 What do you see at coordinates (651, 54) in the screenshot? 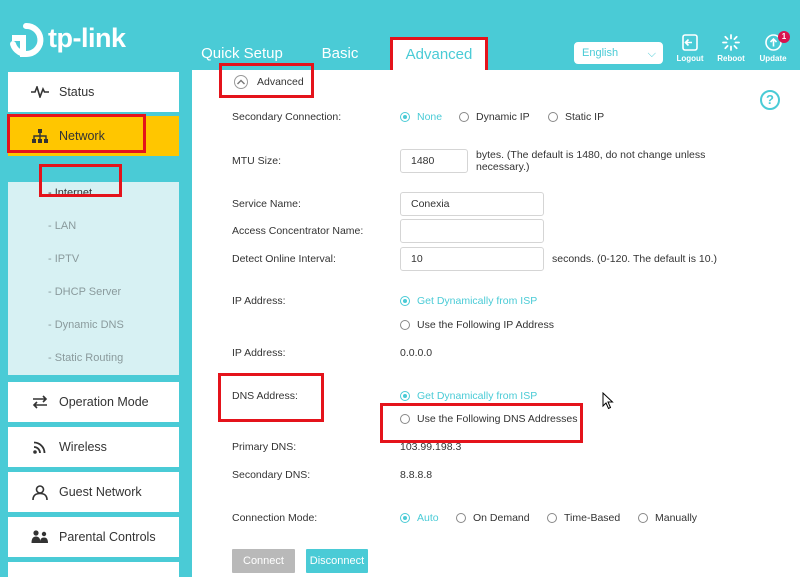
I see `chevron-down-icon: ⌵` at bounding box center [651, 54].